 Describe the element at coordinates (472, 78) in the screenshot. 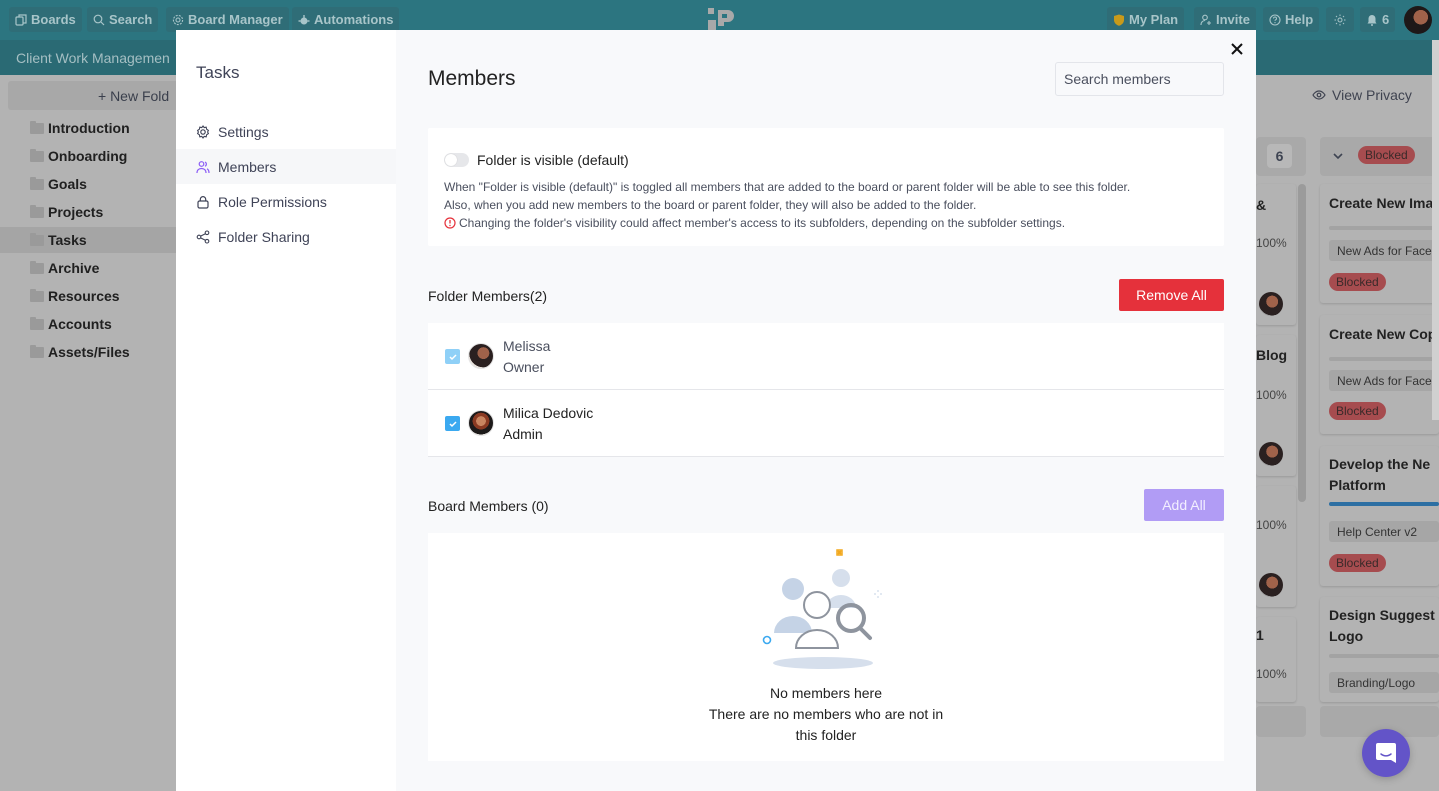

I see `page-title: Members` at that location.